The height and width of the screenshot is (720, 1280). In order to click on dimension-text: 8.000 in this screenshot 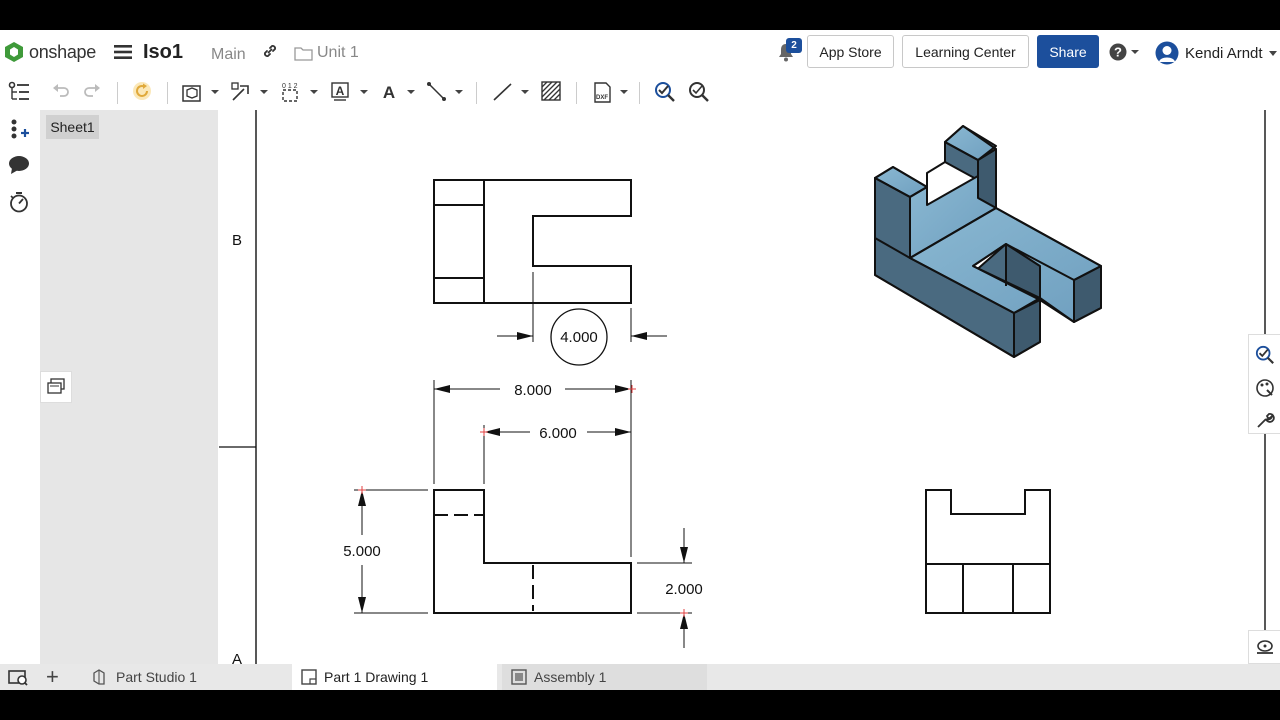, I will do `click(533, 390)`.